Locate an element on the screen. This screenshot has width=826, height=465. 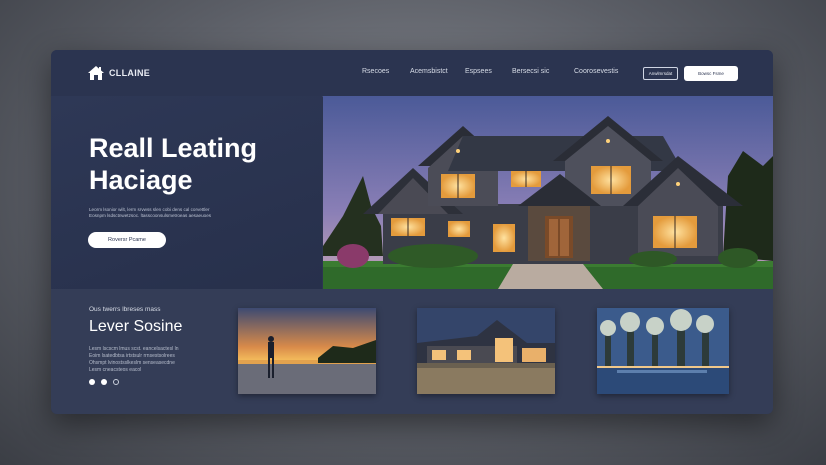
hero-title-line-1: Reall Leating is located at coordinates (173, 148).